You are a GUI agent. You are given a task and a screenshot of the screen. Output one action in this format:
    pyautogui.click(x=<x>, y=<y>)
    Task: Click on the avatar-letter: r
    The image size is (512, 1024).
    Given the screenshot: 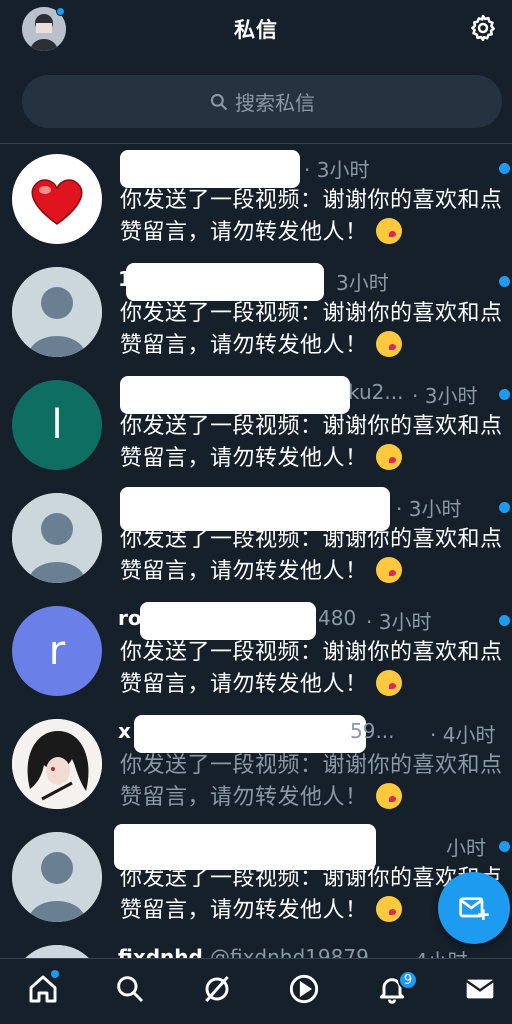 What is the action you would take?
    pyautogui.click(x=57, y=651)
    